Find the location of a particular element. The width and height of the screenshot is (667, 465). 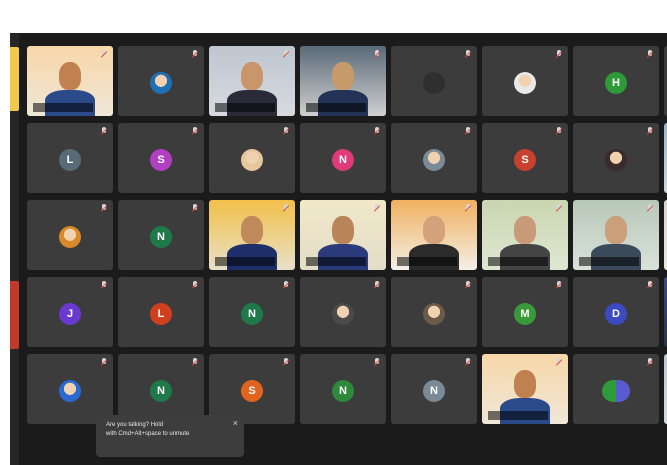

participant-avatar: H is located at coordinates (616, 83).